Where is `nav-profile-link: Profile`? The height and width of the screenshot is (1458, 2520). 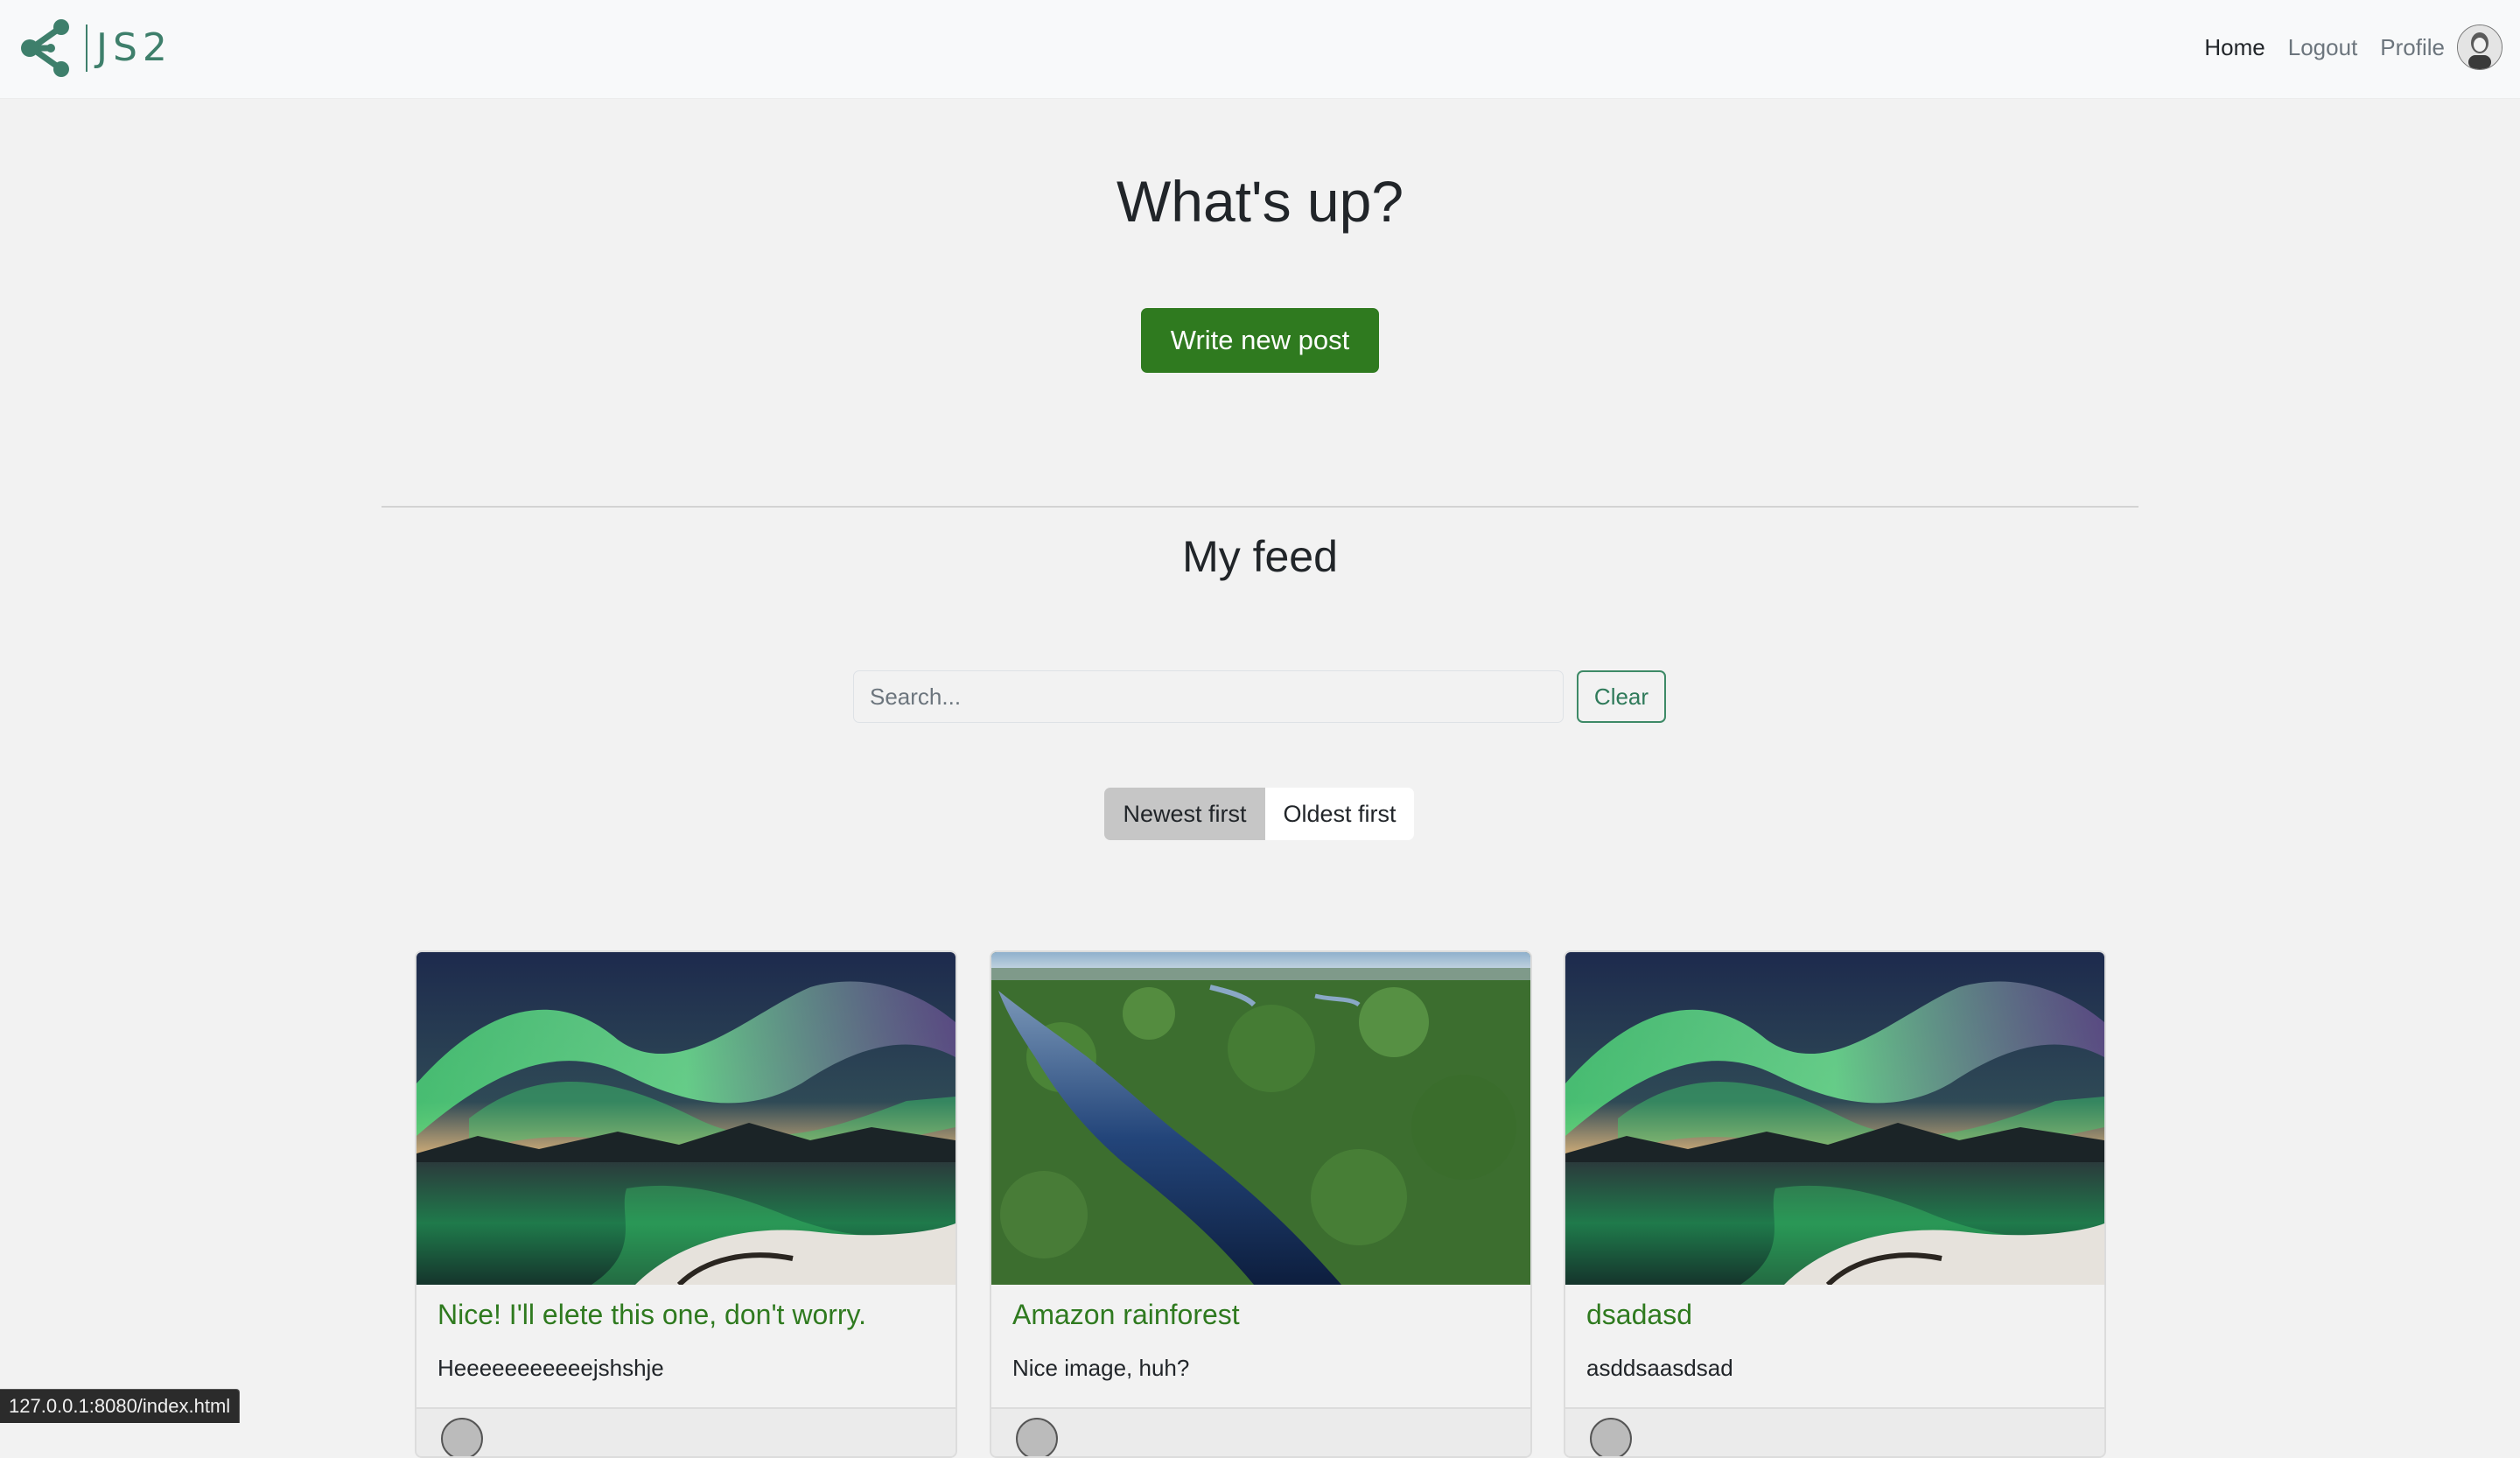 nav-profile-link: Profile is located at coordinates (2412, 47).